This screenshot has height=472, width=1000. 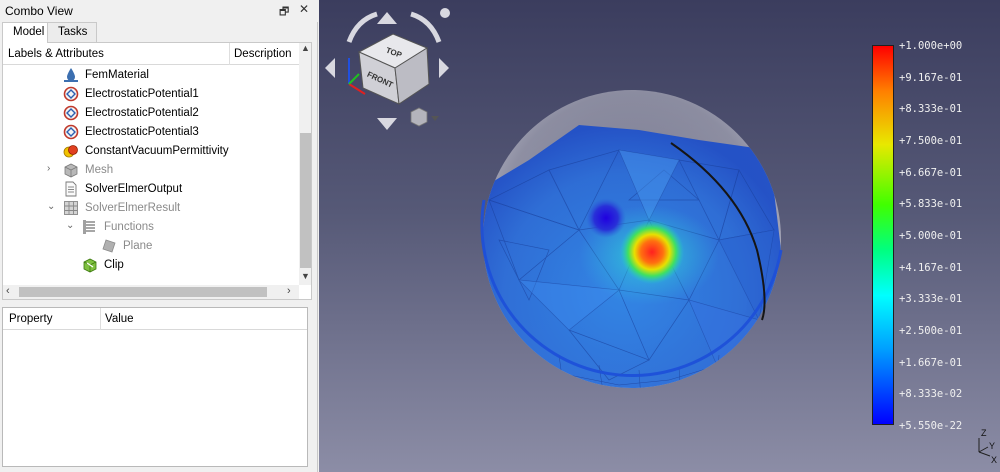 I want to click on property-header: Property Value, so click(x=155, y=319).